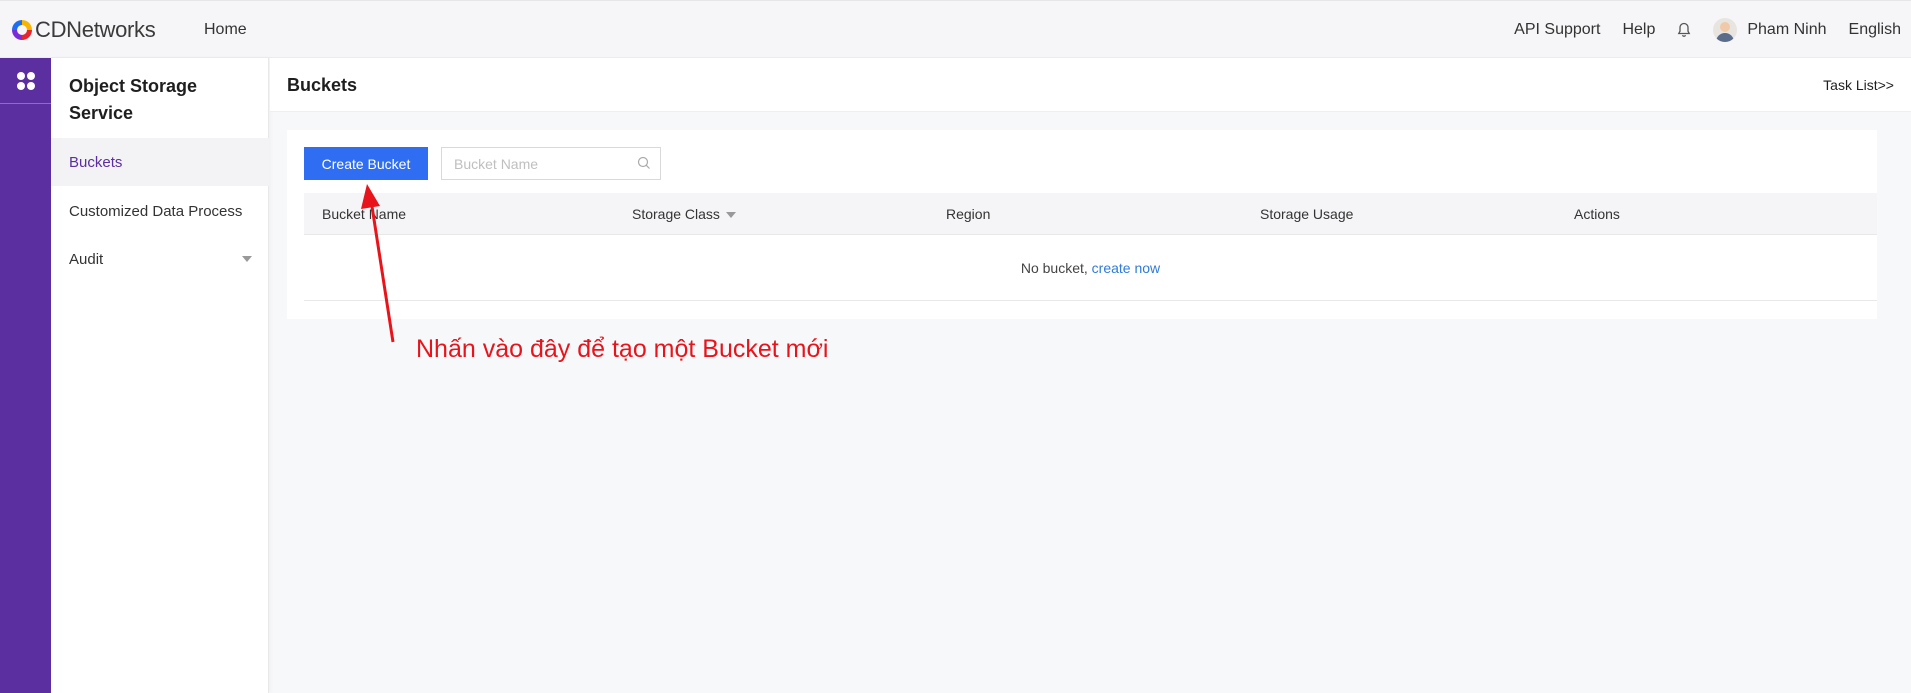 The width and height of the screenshot is (1911, 693). I want to click on apps-menu-button, so click(25, 81).